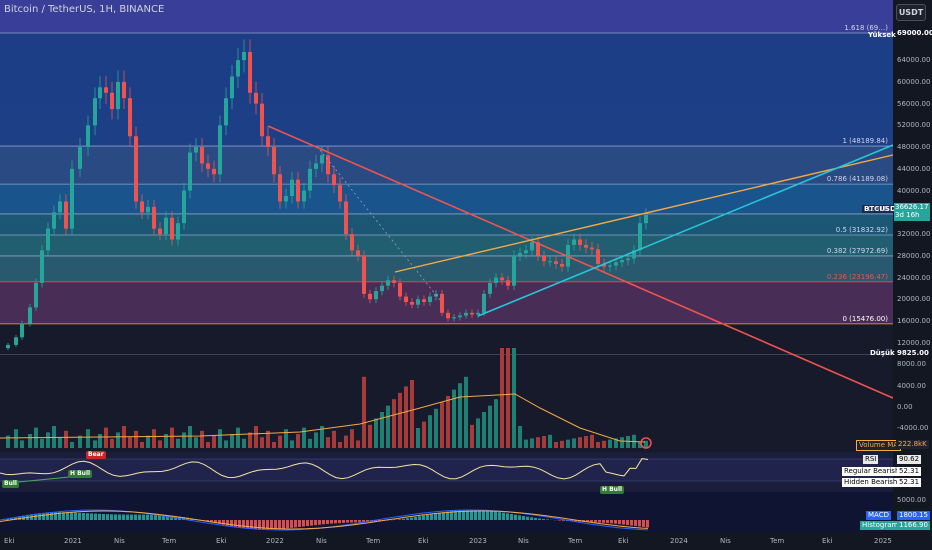 The image size is (932, 550). I want to click on low-label: Düşük, so click(882, 353).